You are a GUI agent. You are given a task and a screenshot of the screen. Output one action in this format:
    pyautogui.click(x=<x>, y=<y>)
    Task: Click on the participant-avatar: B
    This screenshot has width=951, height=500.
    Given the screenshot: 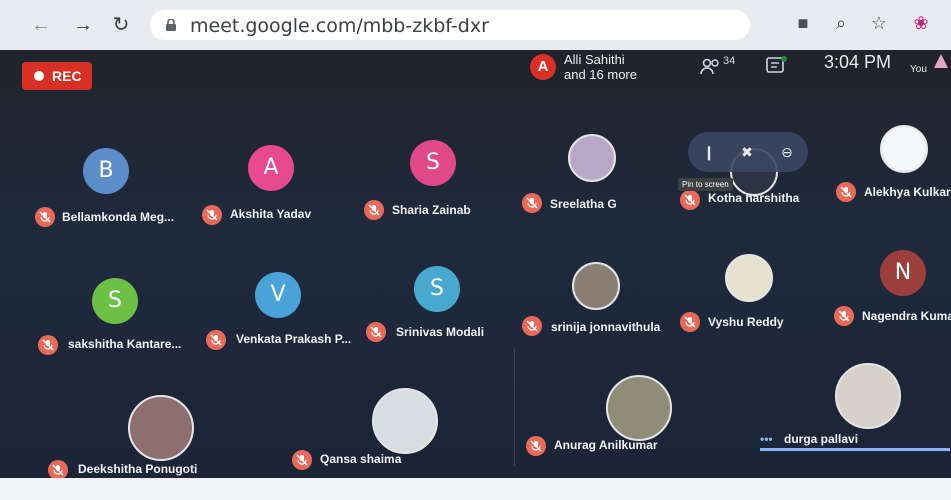 What is the action you would take?
    pyautogui.click(x=106, y=171)
    